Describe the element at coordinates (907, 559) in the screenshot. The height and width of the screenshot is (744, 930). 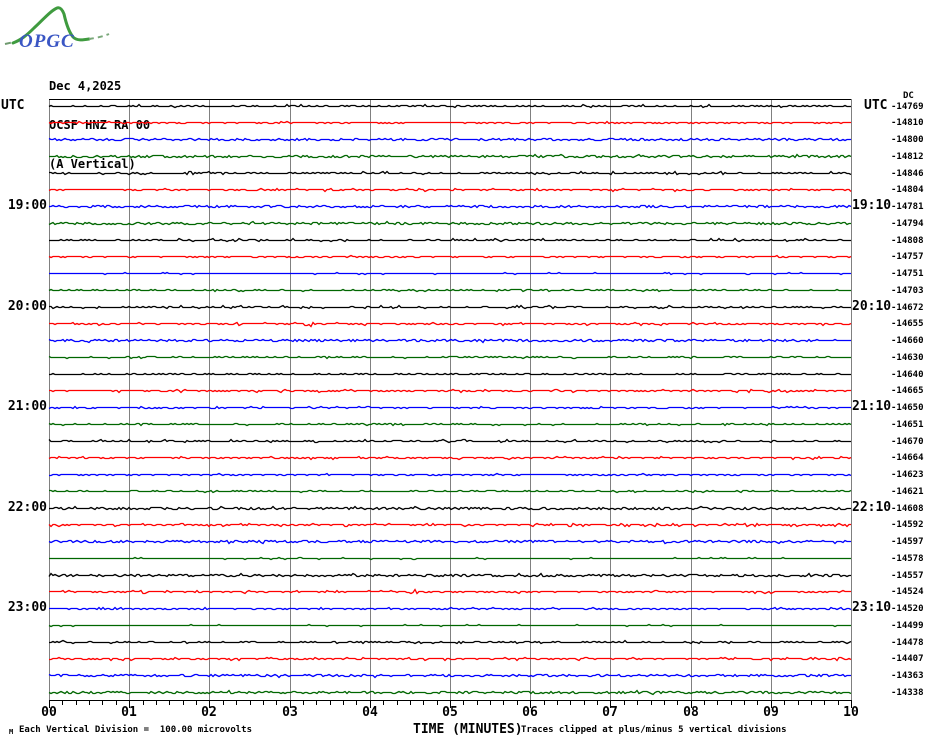
I see `dc-offset-value: -14578` at that location.